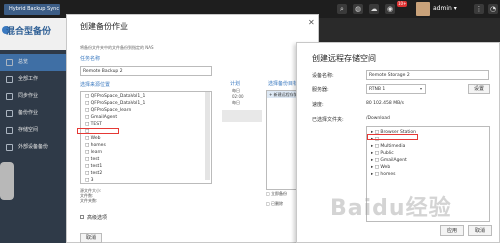  Describe the element at coordinates (378, 118) in the screenshot. I see `selected-folder-path: /Download` at that location.